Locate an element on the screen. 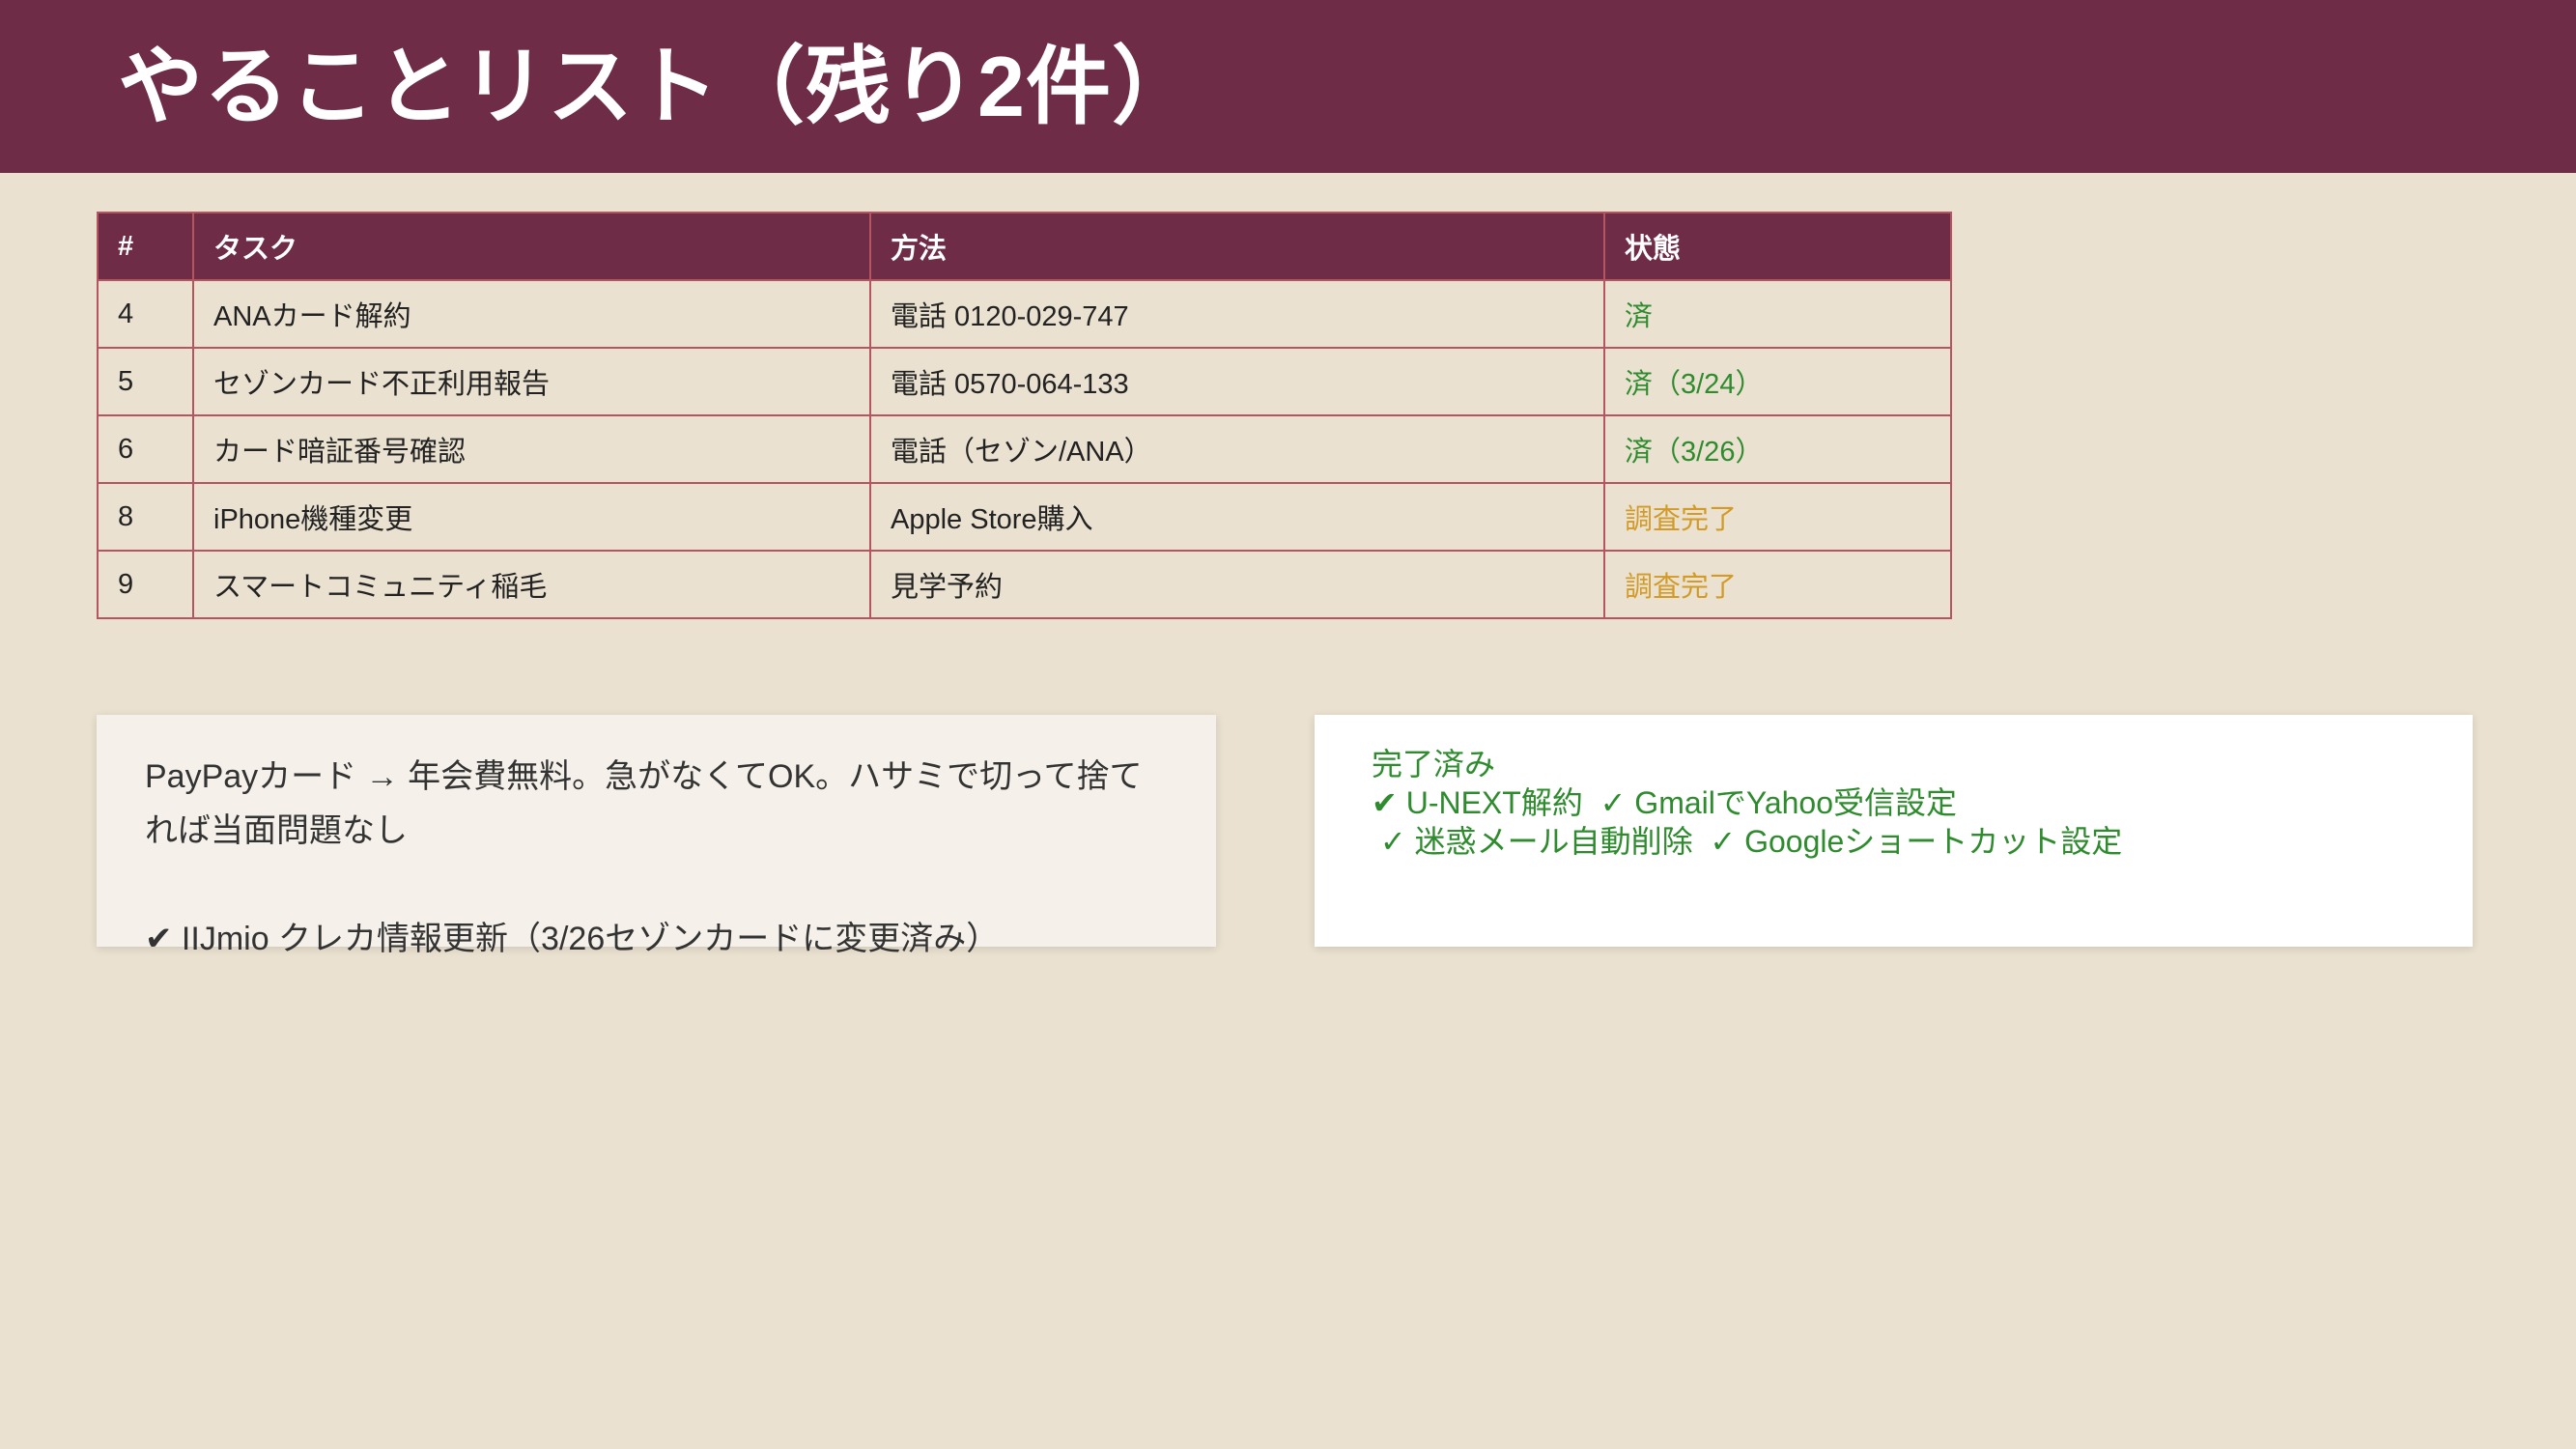 The height and width of the screenshot is (1449, 2576). note-check-line: ✔ IIJmio クレカ情報更新（3/26セゾンカードに変更済み） is located at coordinates (572, 939).